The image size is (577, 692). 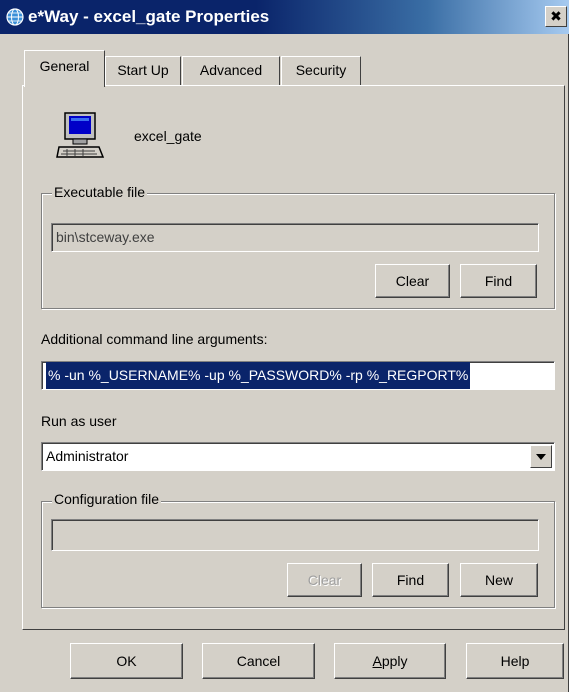 I want to click on cancel-button: Cancel, so click(x=258, y=661).